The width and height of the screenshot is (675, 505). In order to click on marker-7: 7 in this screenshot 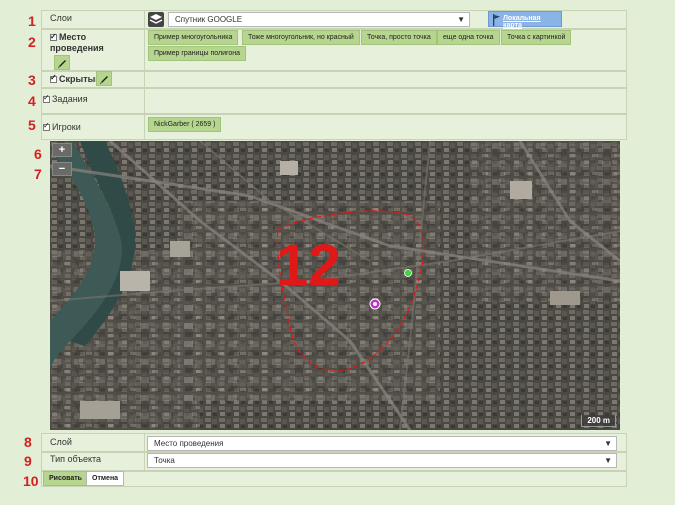, I will do `click(38, 174)`.